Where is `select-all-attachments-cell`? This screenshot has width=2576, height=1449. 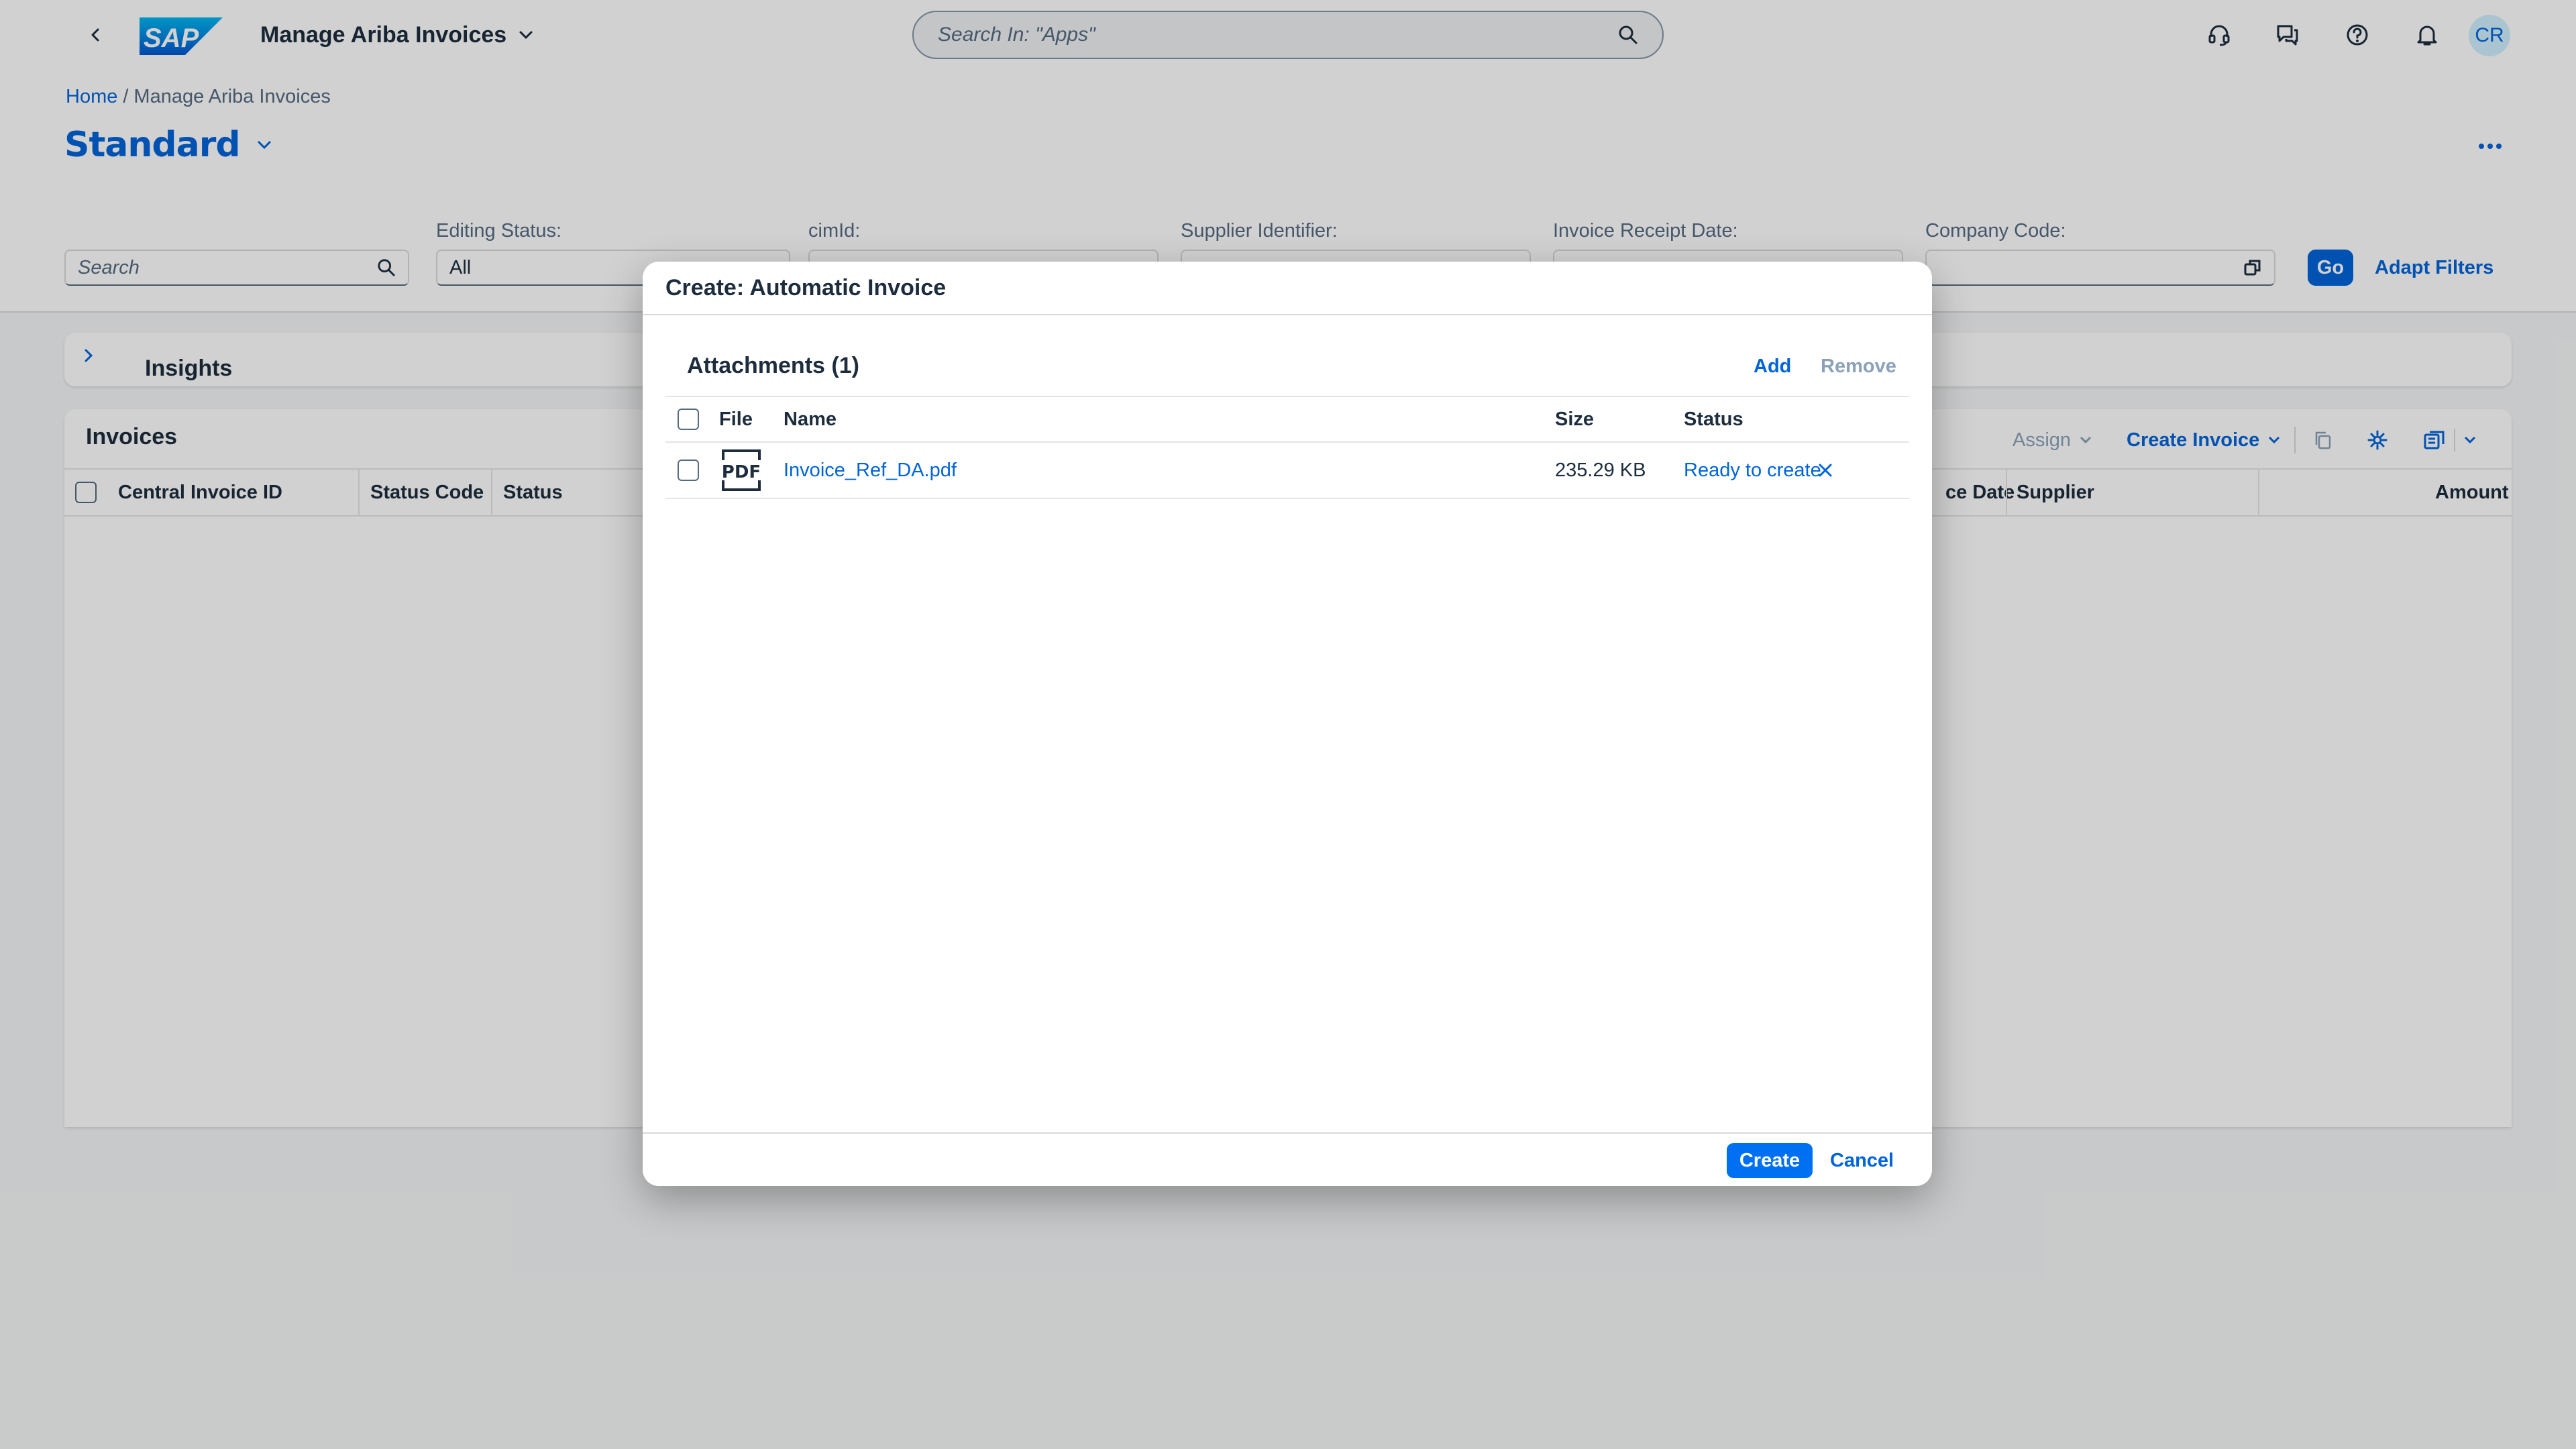
select-all-attachments-cell is located at coordinates (688, 419).